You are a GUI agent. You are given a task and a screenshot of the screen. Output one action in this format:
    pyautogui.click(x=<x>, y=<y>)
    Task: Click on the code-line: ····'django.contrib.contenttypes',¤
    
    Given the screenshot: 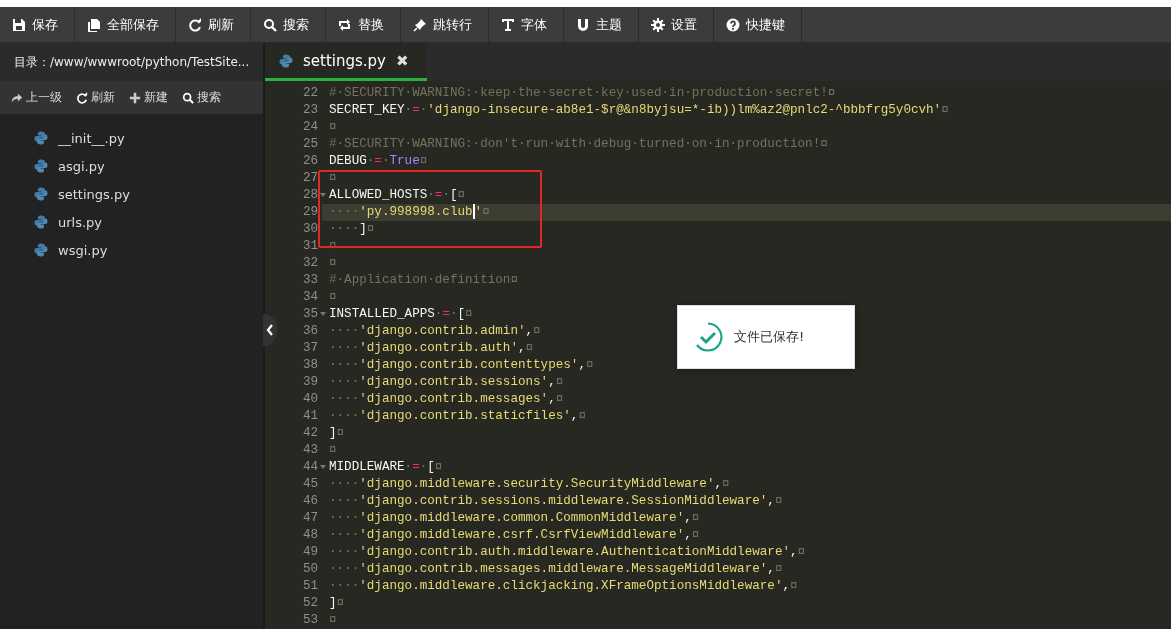 What is the action you would take?
    pyautogui.click(x=461, y=365)
    